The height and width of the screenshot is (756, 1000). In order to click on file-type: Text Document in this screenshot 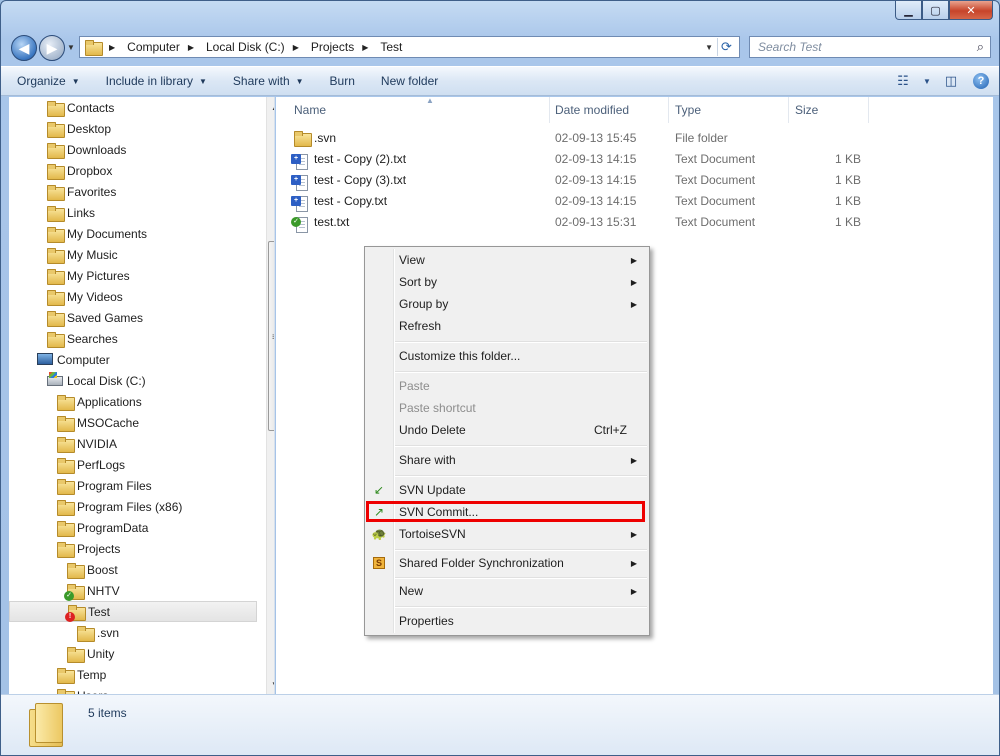, I will do `click(715, 180)`.